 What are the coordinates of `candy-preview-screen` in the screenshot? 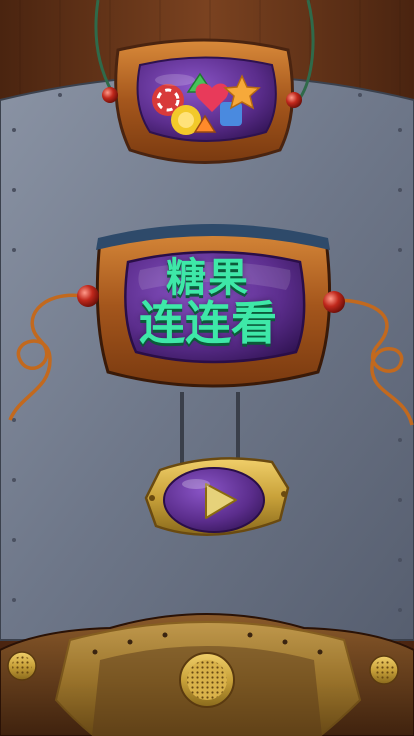 It's located at (204, 101).